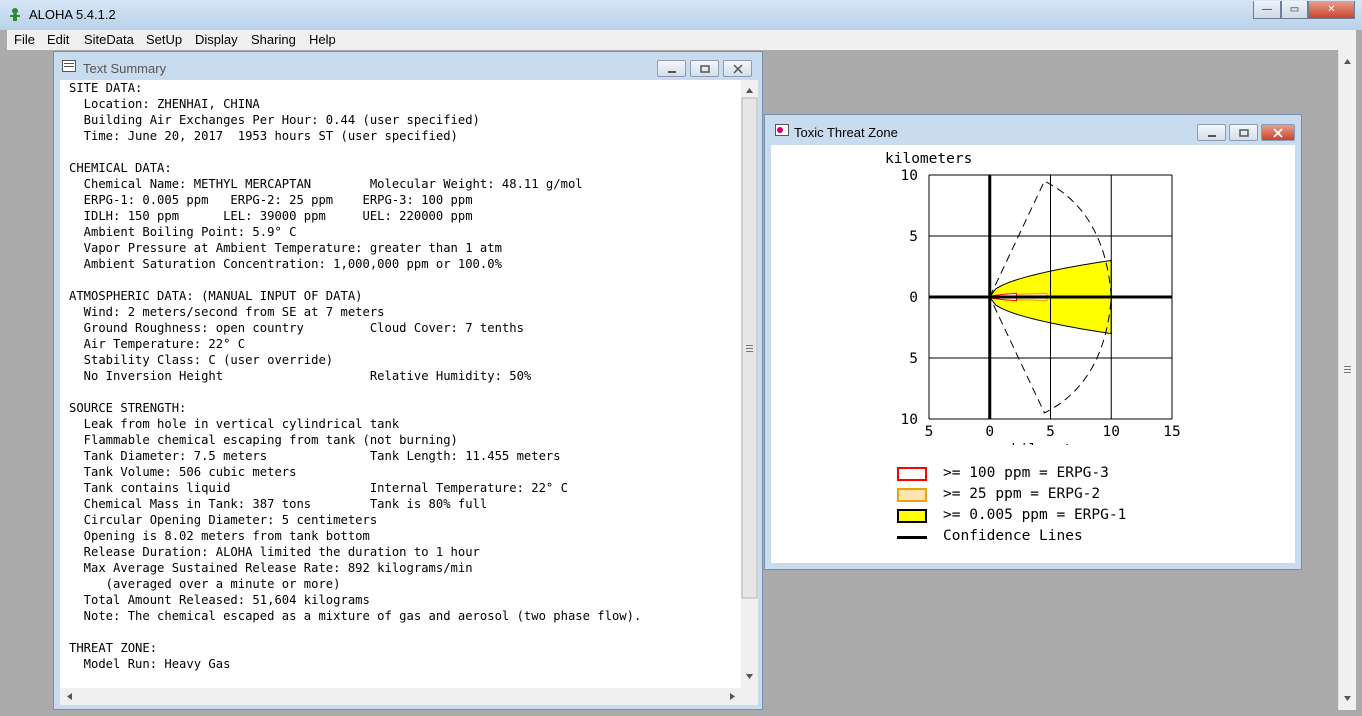 This screenshot has width=1362, height=716. I want to click on text-hscroll-arrows, so click(401, 696).